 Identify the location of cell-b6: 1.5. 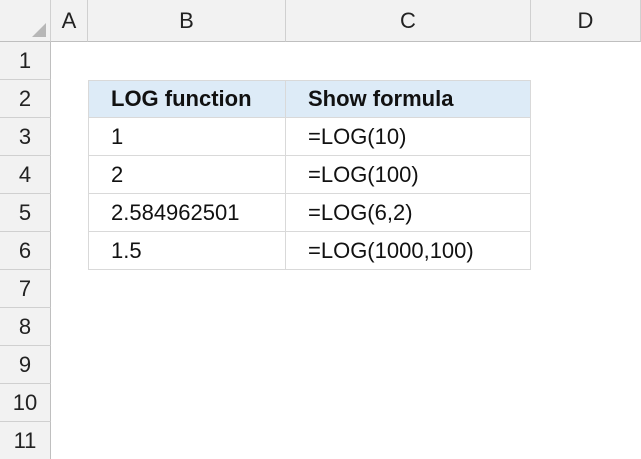
(187, 251).